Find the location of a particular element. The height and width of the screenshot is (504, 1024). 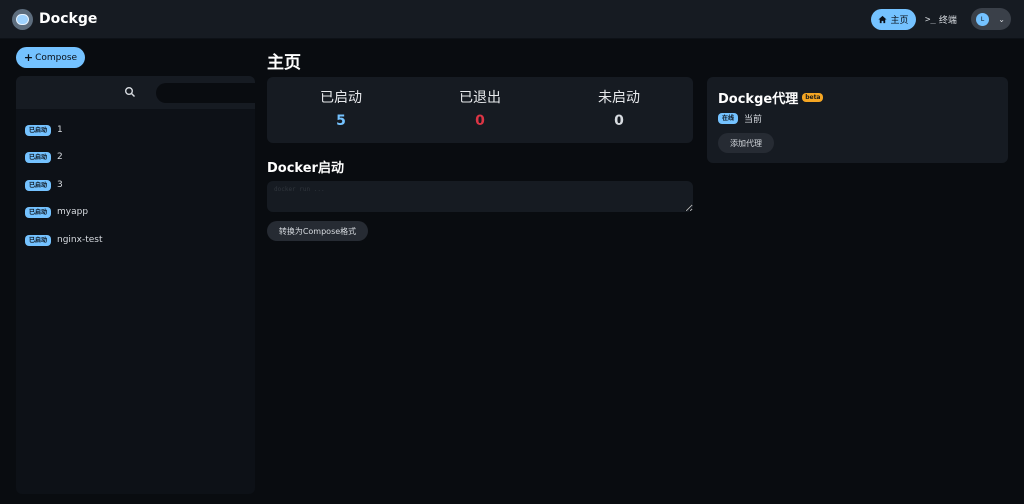

profile-dropdown: L ⌄ is located at coordinates (991, 19).